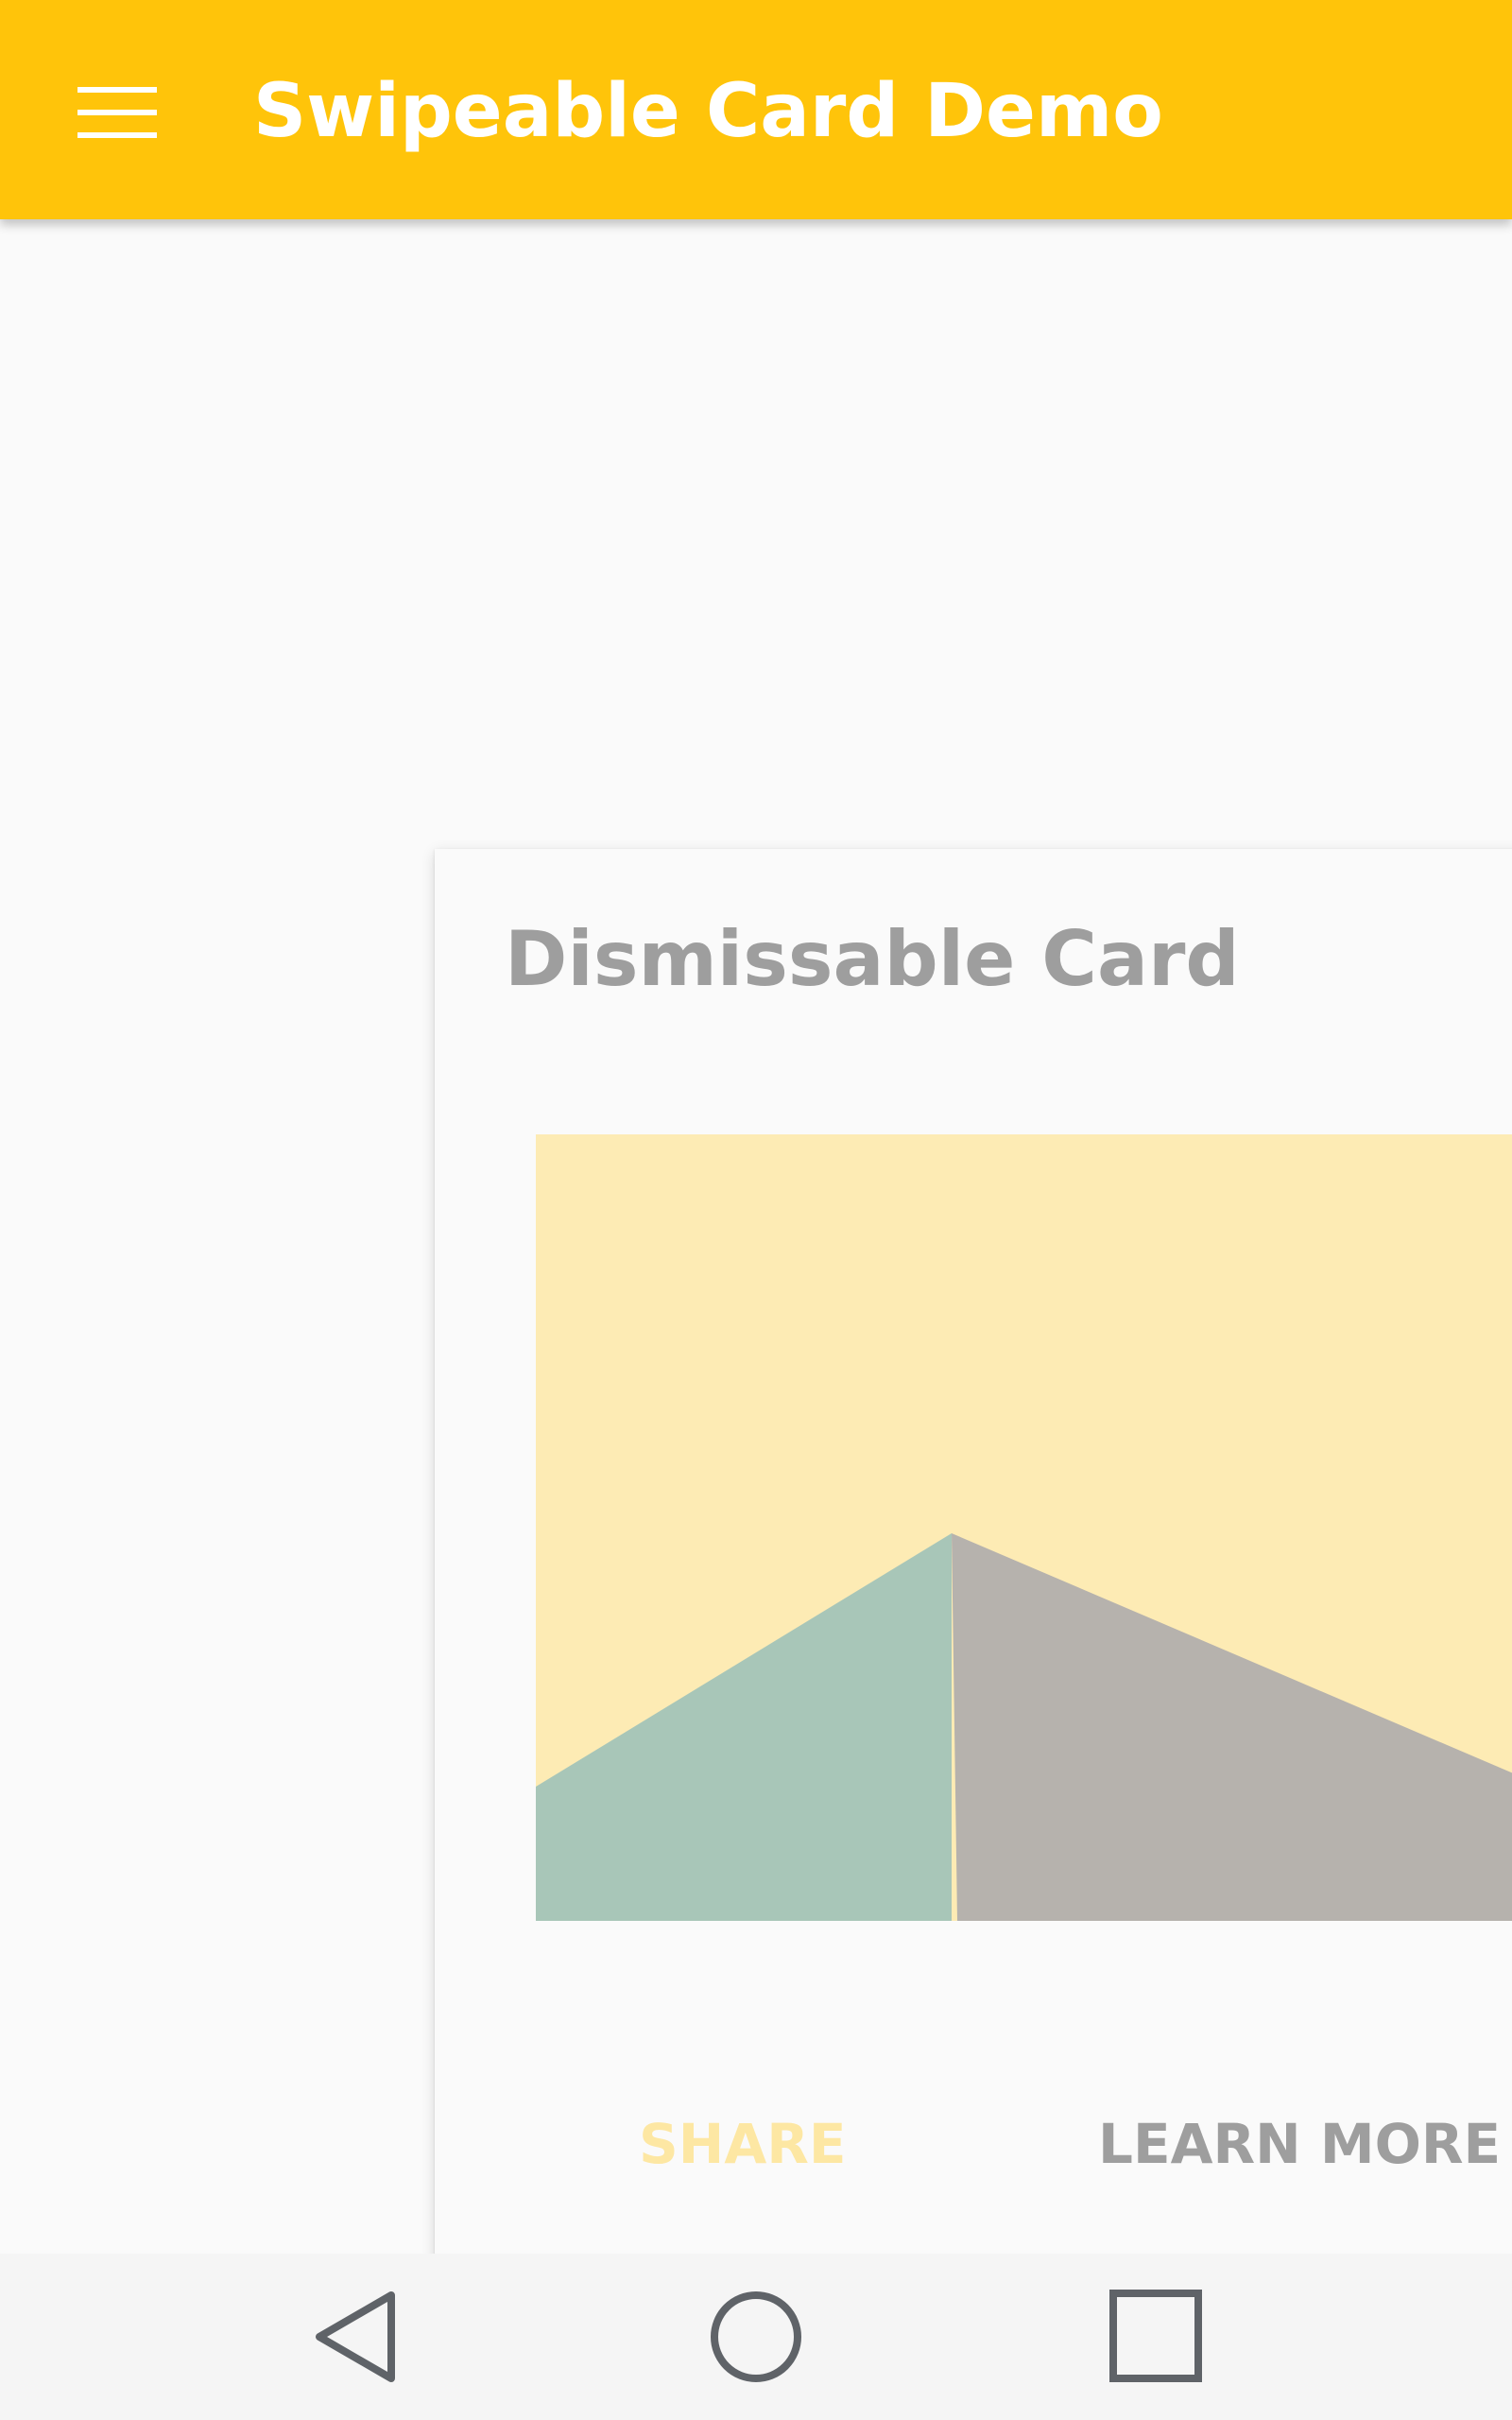  What do you see at coordinates (1291, 2144) in the screenshot?
I see `learn-more-button: LEARN MORE` at bounding box center [1291, 2144].